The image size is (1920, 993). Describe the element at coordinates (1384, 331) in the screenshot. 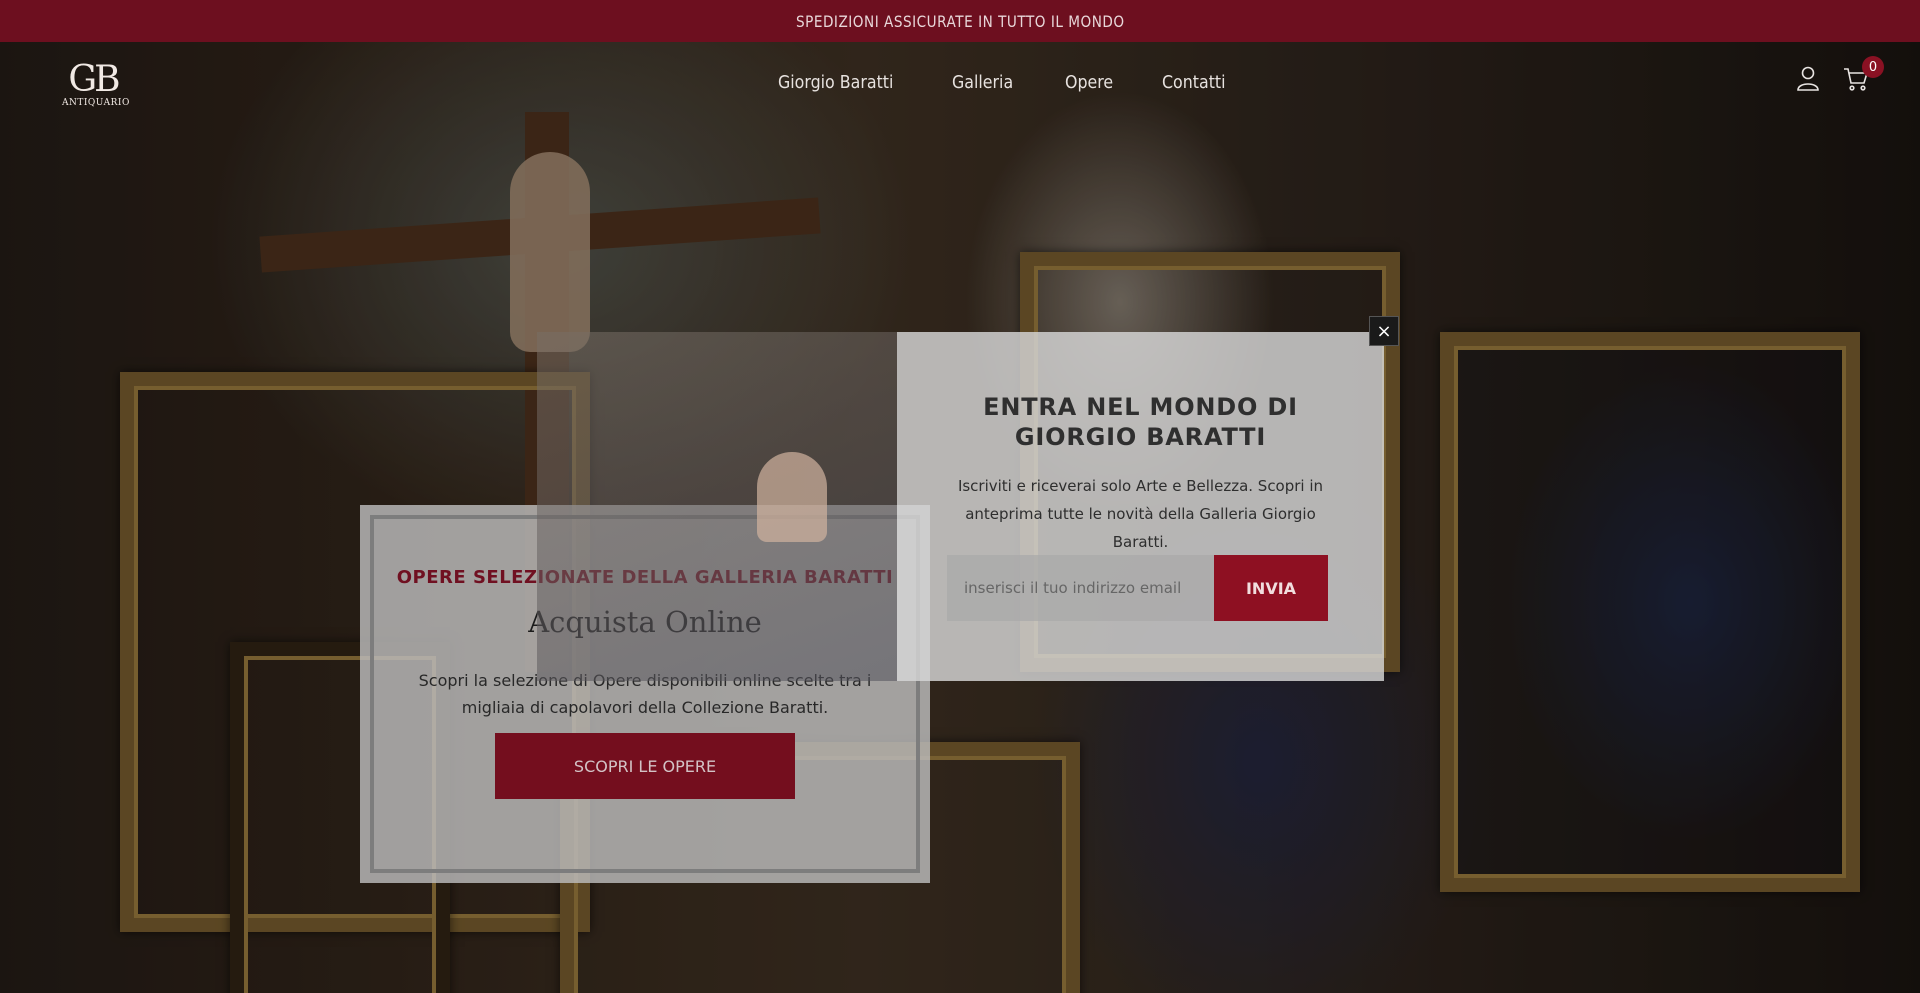

I see `close-icon: ×` at that location.